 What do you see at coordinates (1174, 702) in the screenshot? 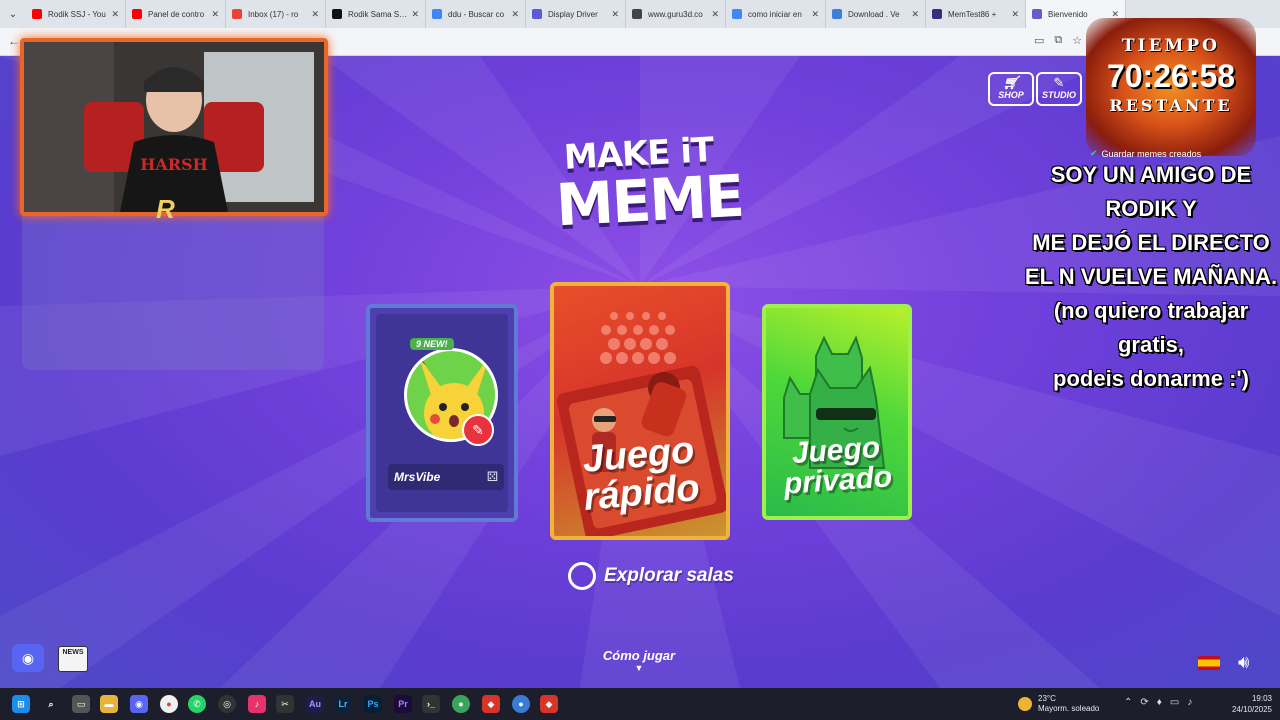
I see `network-icon: ▭` at bounding box center [1174, 702].